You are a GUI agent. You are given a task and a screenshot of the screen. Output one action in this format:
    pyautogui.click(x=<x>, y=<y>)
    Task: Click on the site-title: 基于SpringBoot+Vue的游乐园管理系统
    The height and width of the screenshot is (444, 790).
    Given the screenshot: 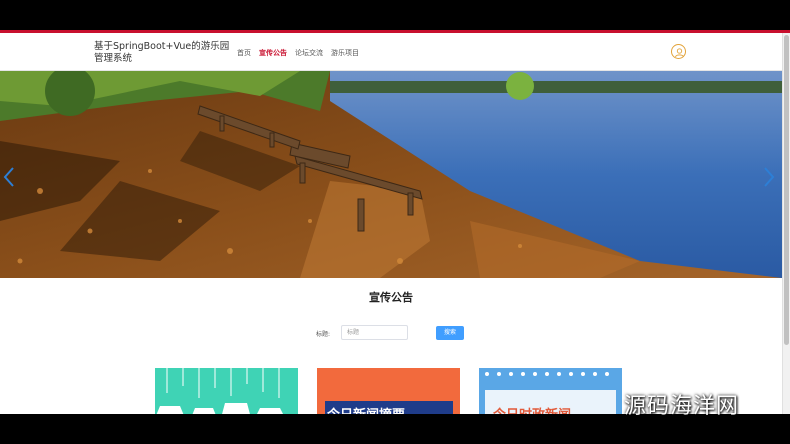 What is the action you would take?
    pyautogui.click(x=164, y=53)
    